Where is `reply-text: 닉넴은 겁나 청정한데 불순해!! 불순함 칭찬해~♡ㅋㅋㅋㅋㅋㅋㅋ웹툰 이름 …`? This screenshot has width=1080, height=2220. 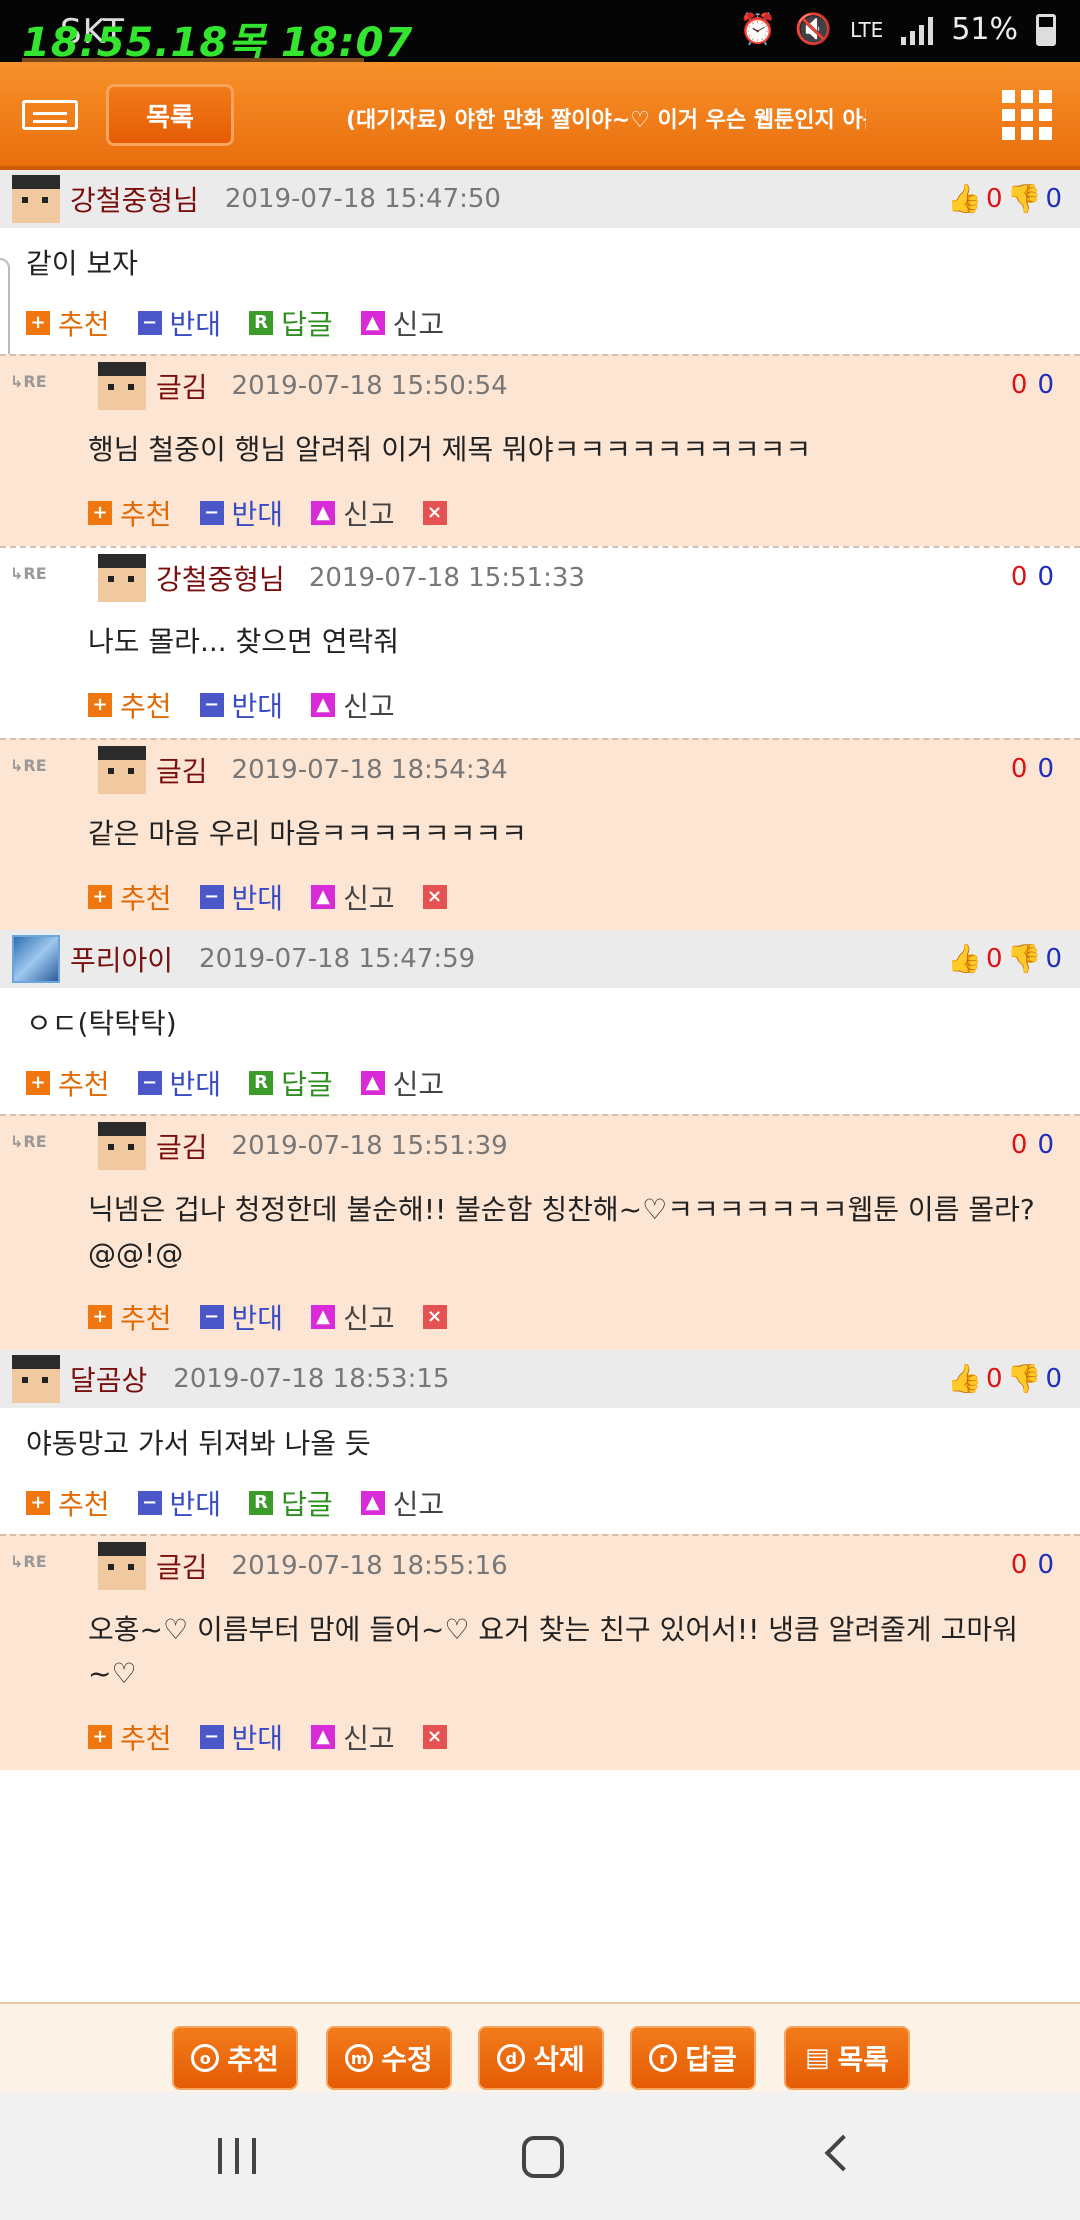 reply-text: 닉넴은 겁나 청정한데 불순해!! 불순함 칭찬해~♡ㅋㅋㅋㅋㅋㅋㅋ웹툰 이름 … is located at coordinates (561, 1231).